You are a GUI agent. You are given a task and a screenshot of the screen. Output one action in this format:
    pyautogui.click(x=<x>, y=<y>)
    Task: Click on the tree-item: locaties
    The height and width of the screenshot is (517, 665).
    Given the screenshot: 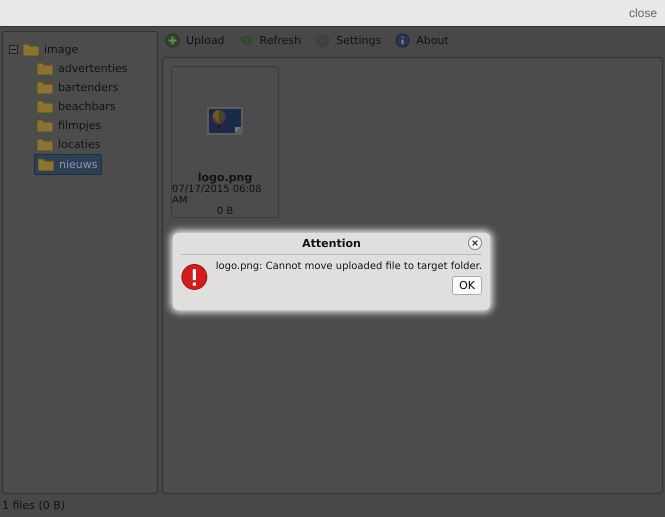 What is the action you would take?
    pyautogui.click(x=79, y=144)
    